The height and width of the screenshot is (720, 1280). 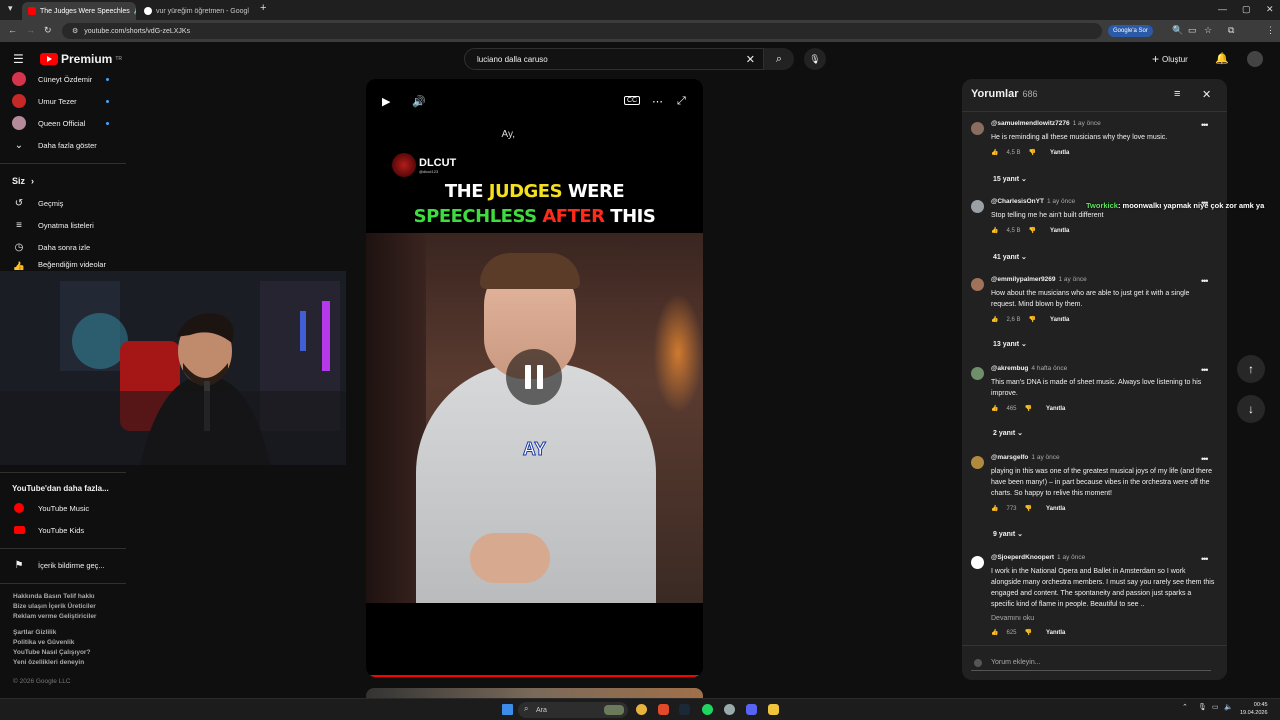 I want to click on next-short-button: ↓, so click(x=1251, y=409).